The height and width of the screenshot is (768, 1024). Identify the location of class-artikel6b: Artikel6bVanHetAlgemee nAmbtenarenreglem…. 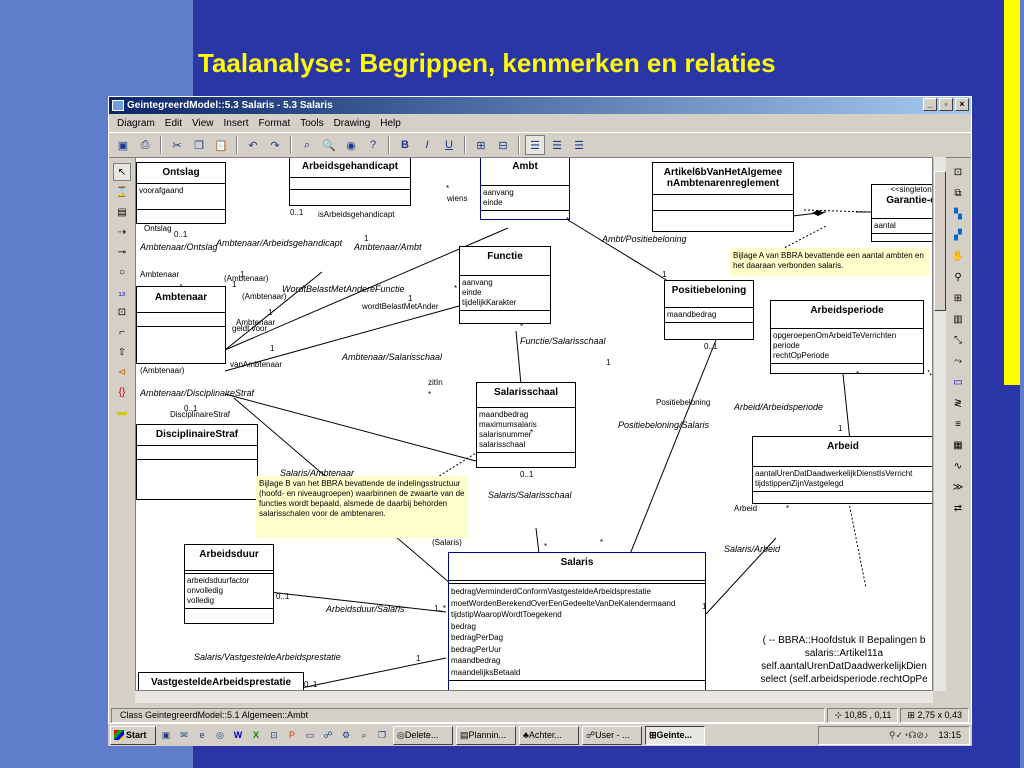
(723, 197).